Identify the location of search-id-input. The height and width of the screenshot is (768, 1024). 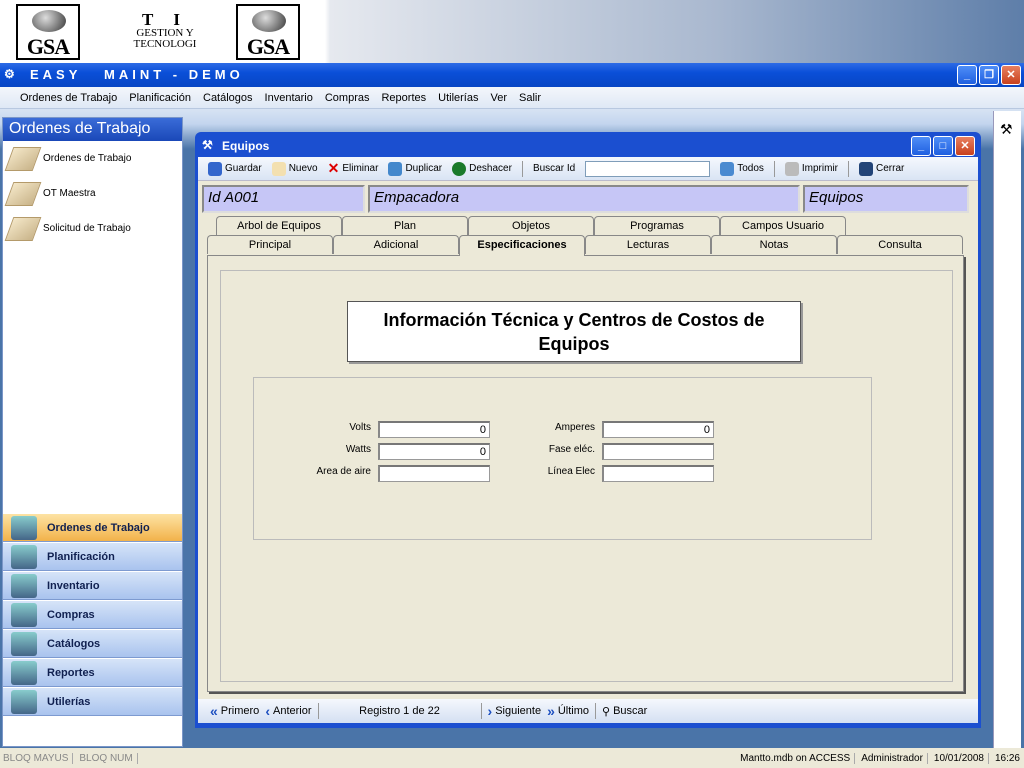
(648, 168).